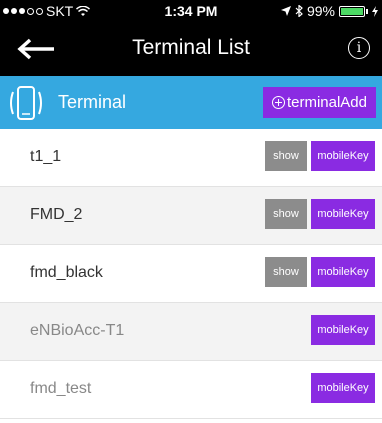 This screenshot has width=382, height=423. I want to click on info-icon: i, so click(359, 48).